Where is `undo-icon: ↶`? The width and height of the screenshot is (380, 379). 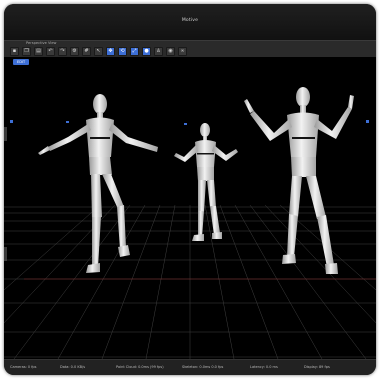
undo-icon: ↶ is located at coordinates (50, 51).